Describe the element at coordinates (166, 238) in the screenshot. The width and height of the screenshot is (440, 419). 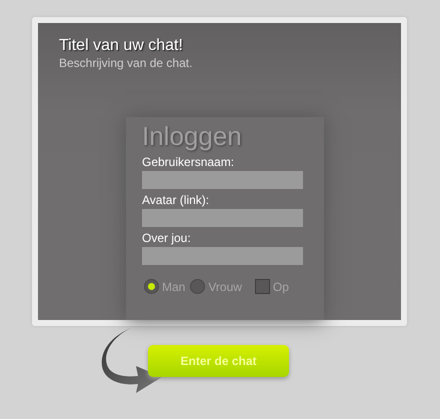
I see `field-label: Over jou:` at that location.